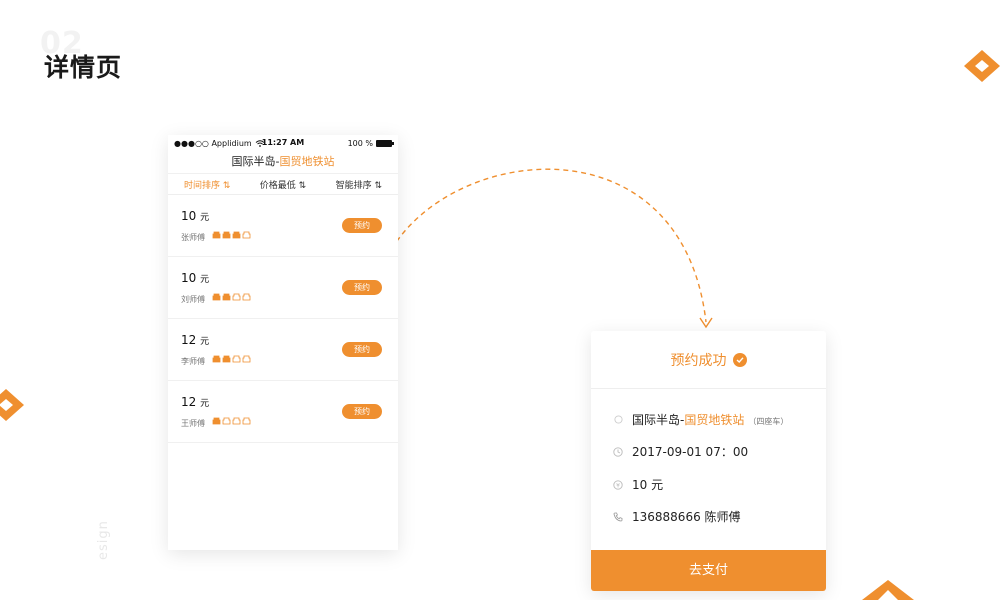 The width and height of the screenshot is (1000, 600). What do you see at coordinates (618, 517) in the screenshot?
I see `phone-icon` at bounding box center [618, 517].